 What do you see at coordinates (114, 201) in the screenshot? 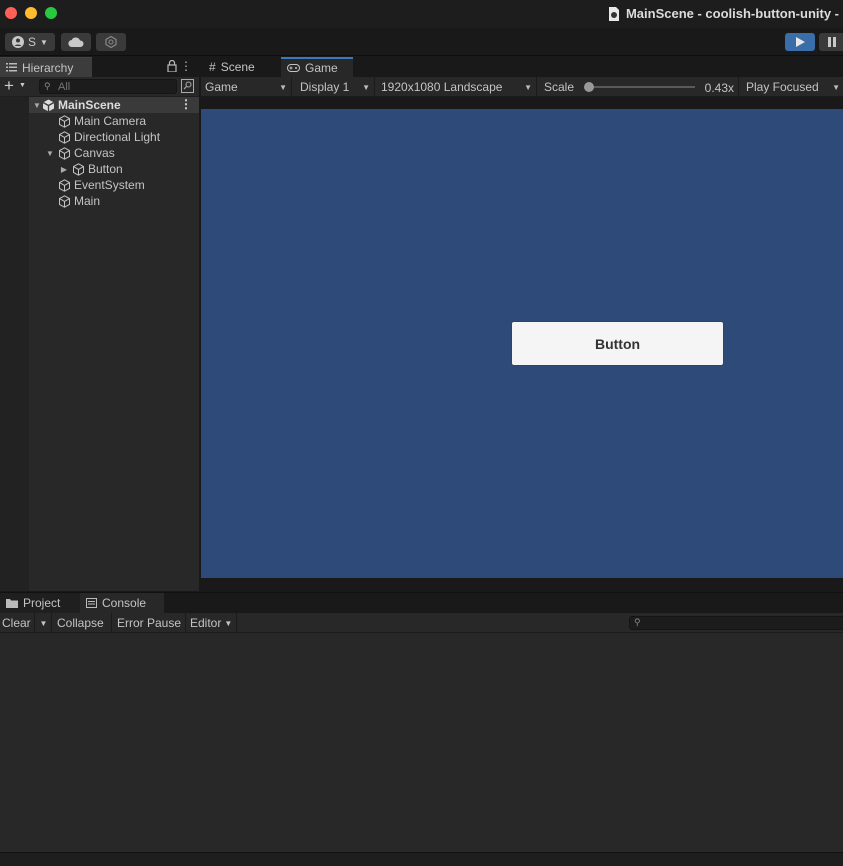
I see `hierarchy-item-main: Main` at bounding box center [114, 201].